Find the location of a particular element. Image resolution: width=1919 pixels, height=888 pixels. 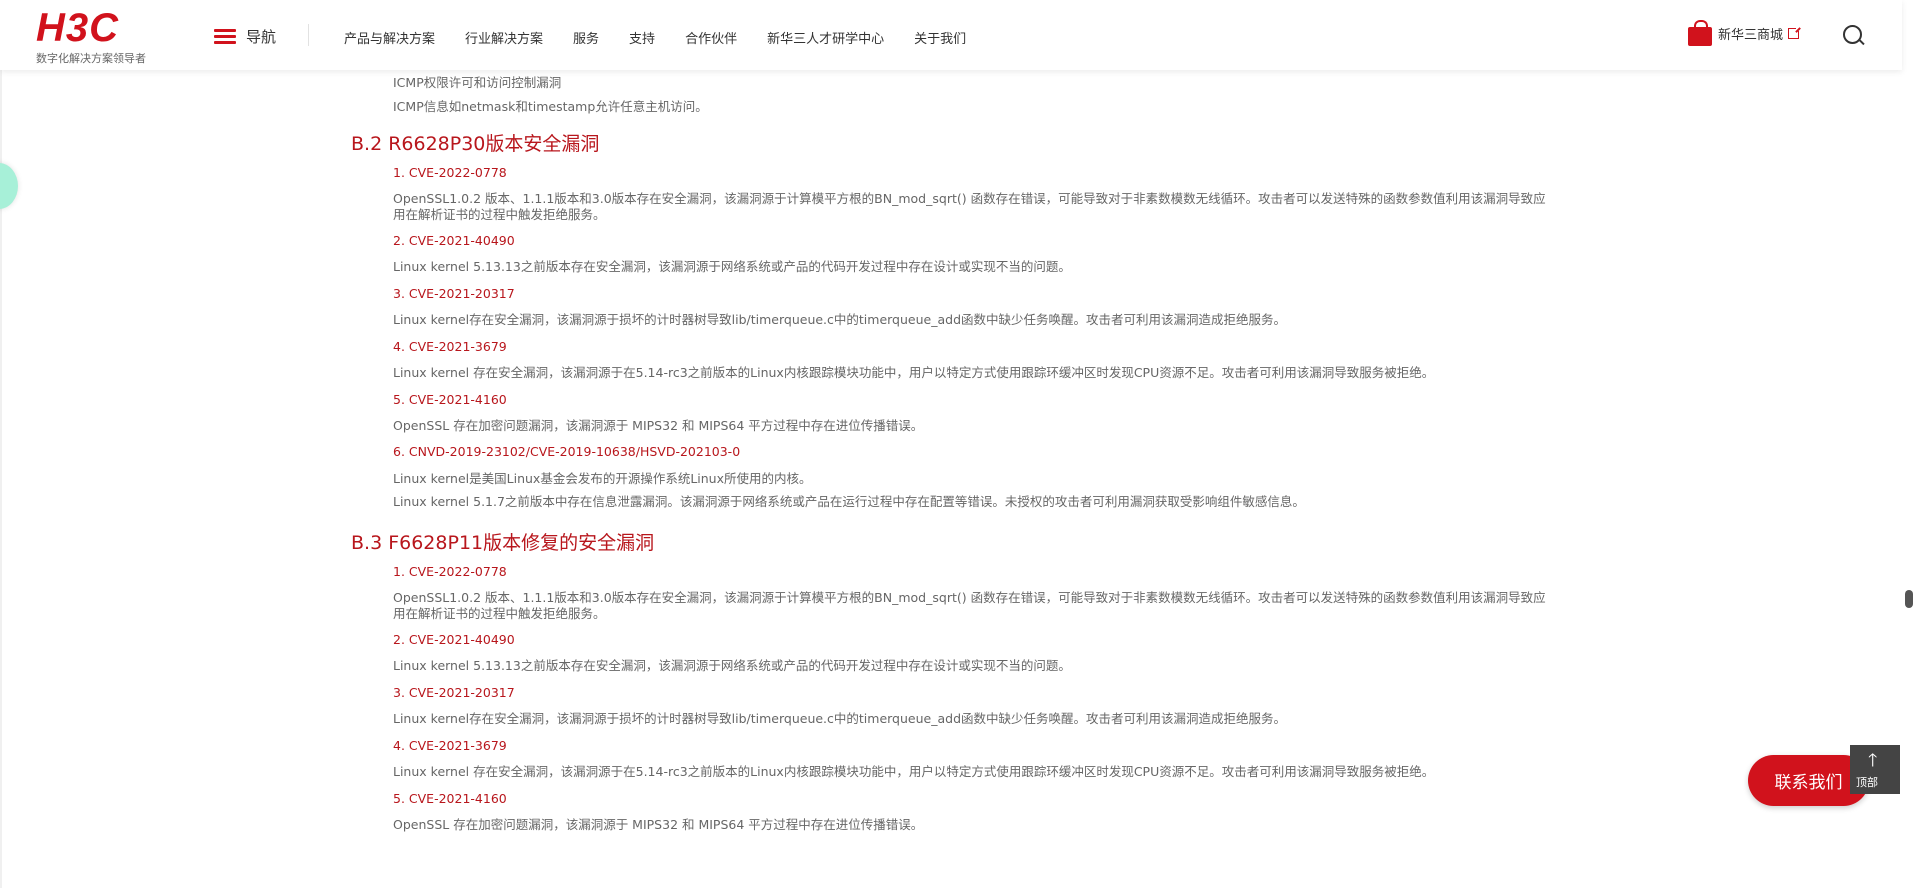

back-to-top-button: 🡑 顶部 is located at coordinates (1875, 769).